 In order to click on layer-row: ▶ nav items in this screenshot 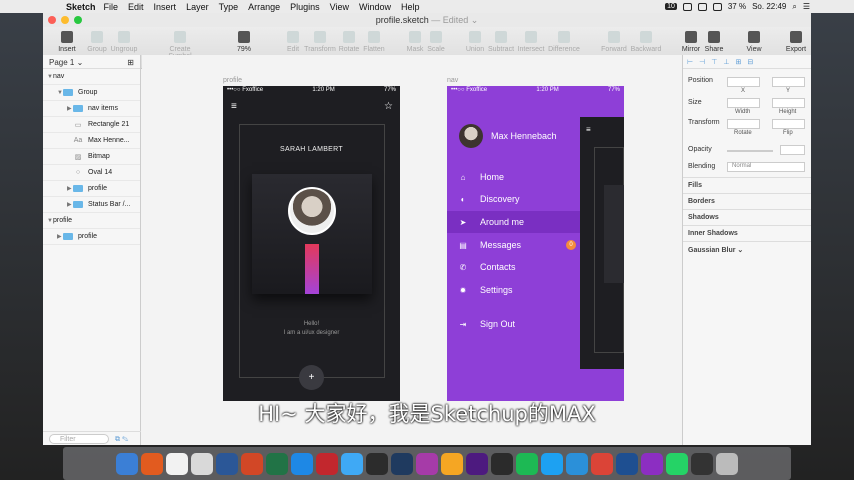, I will do `click(91, 109)`.